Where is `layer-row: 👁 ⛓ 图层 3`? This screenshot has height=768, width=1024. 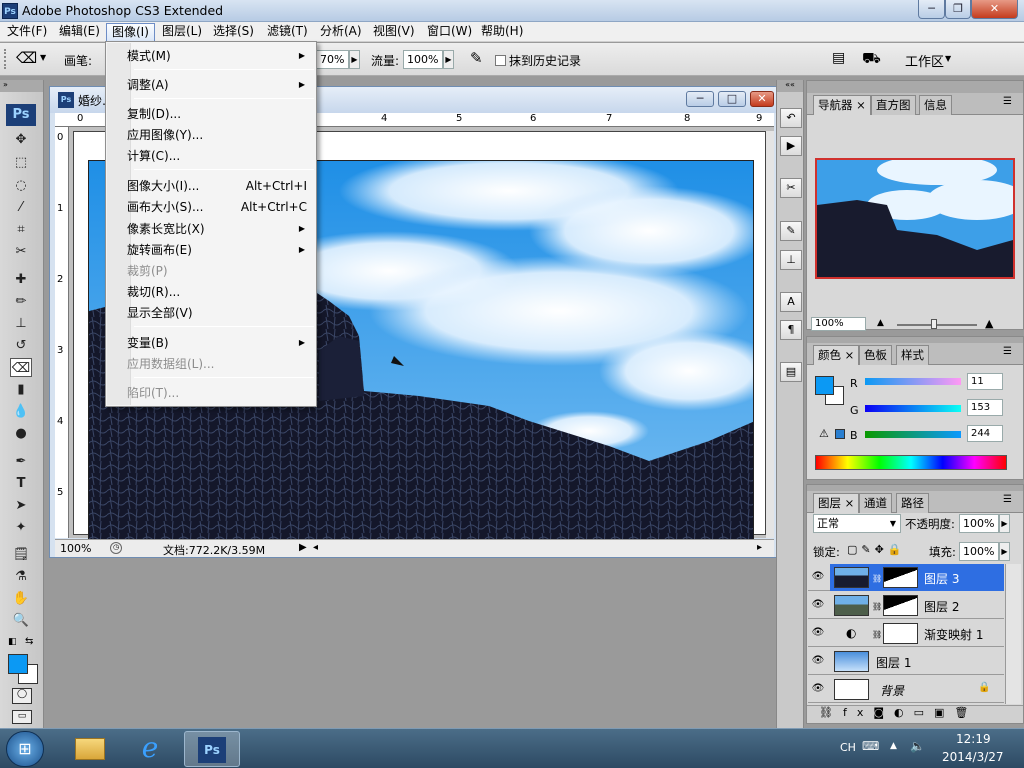 layer-row: 👁 ⛓ 图层 3 is located at coordinates (906, 577).